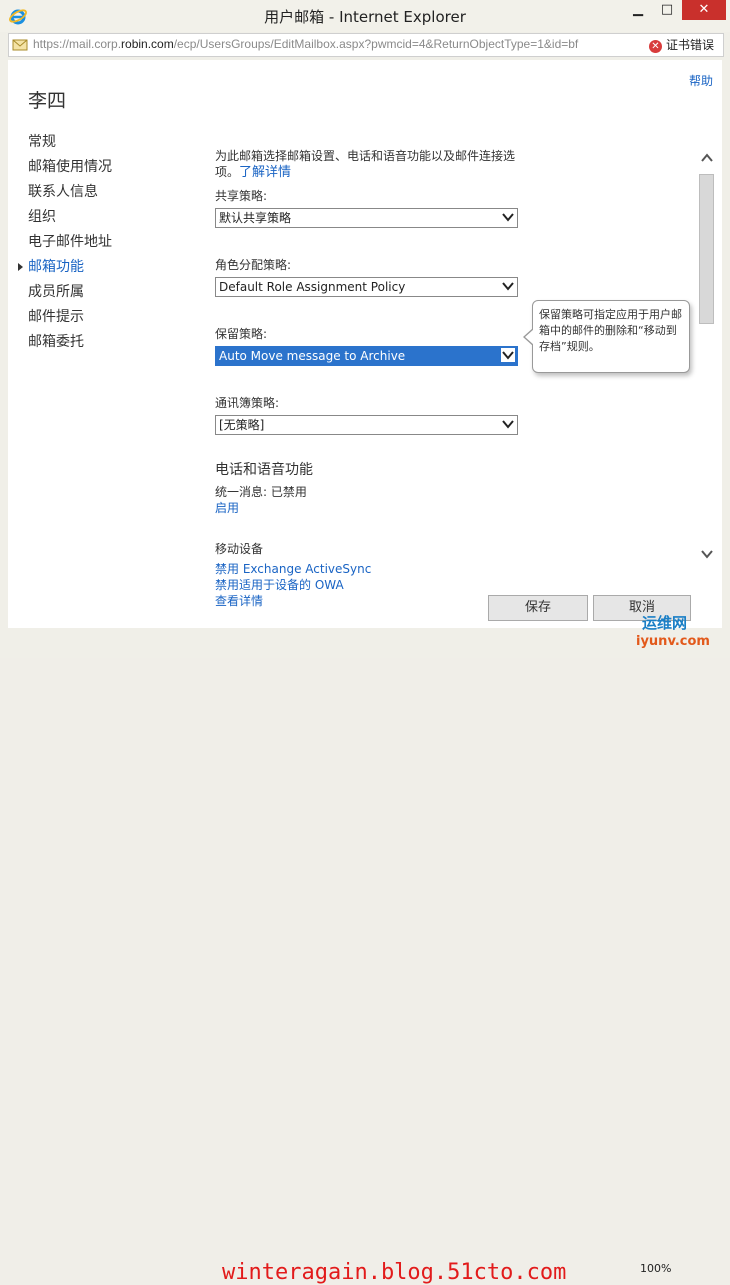 This screenshot has height=1285, width=730. I want to click on sharing-policy-value: 默认共享策略, so click(255, 218).